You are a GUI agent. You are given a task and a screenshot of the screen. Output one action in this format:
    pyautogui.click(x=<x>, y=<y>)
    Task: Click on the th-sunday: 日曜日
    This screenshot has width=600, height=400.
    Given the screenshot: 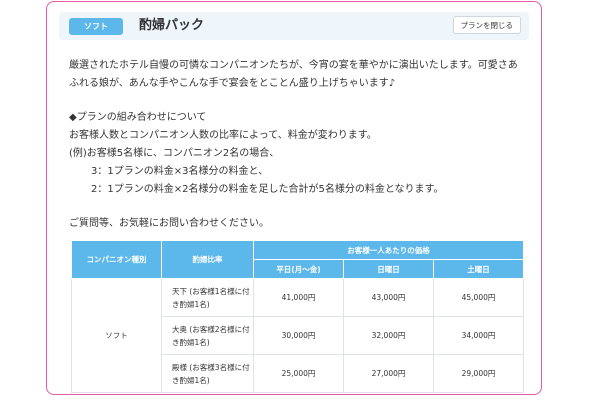 What is the action you would take?
    pyautogui.click(x=388, y=269)
    